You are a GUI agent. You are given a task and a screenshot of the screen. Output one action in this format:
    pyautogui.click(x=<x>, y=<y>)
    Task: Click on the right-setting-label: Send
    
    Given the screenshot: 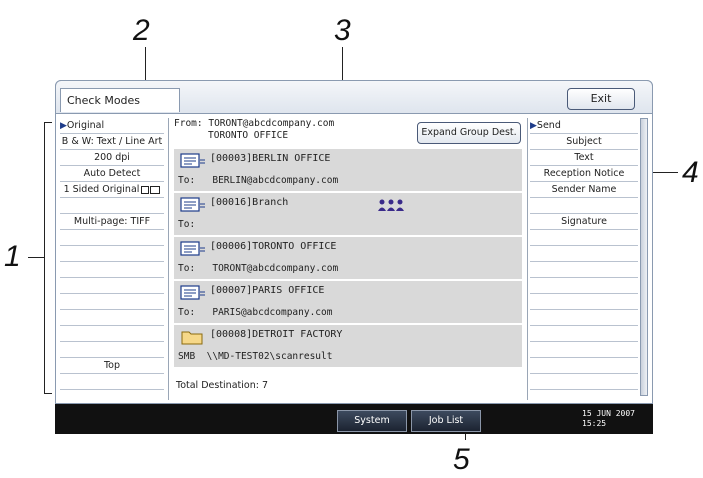 What is the action you would take?
    pyautogui.click(x=548, y=125)
    